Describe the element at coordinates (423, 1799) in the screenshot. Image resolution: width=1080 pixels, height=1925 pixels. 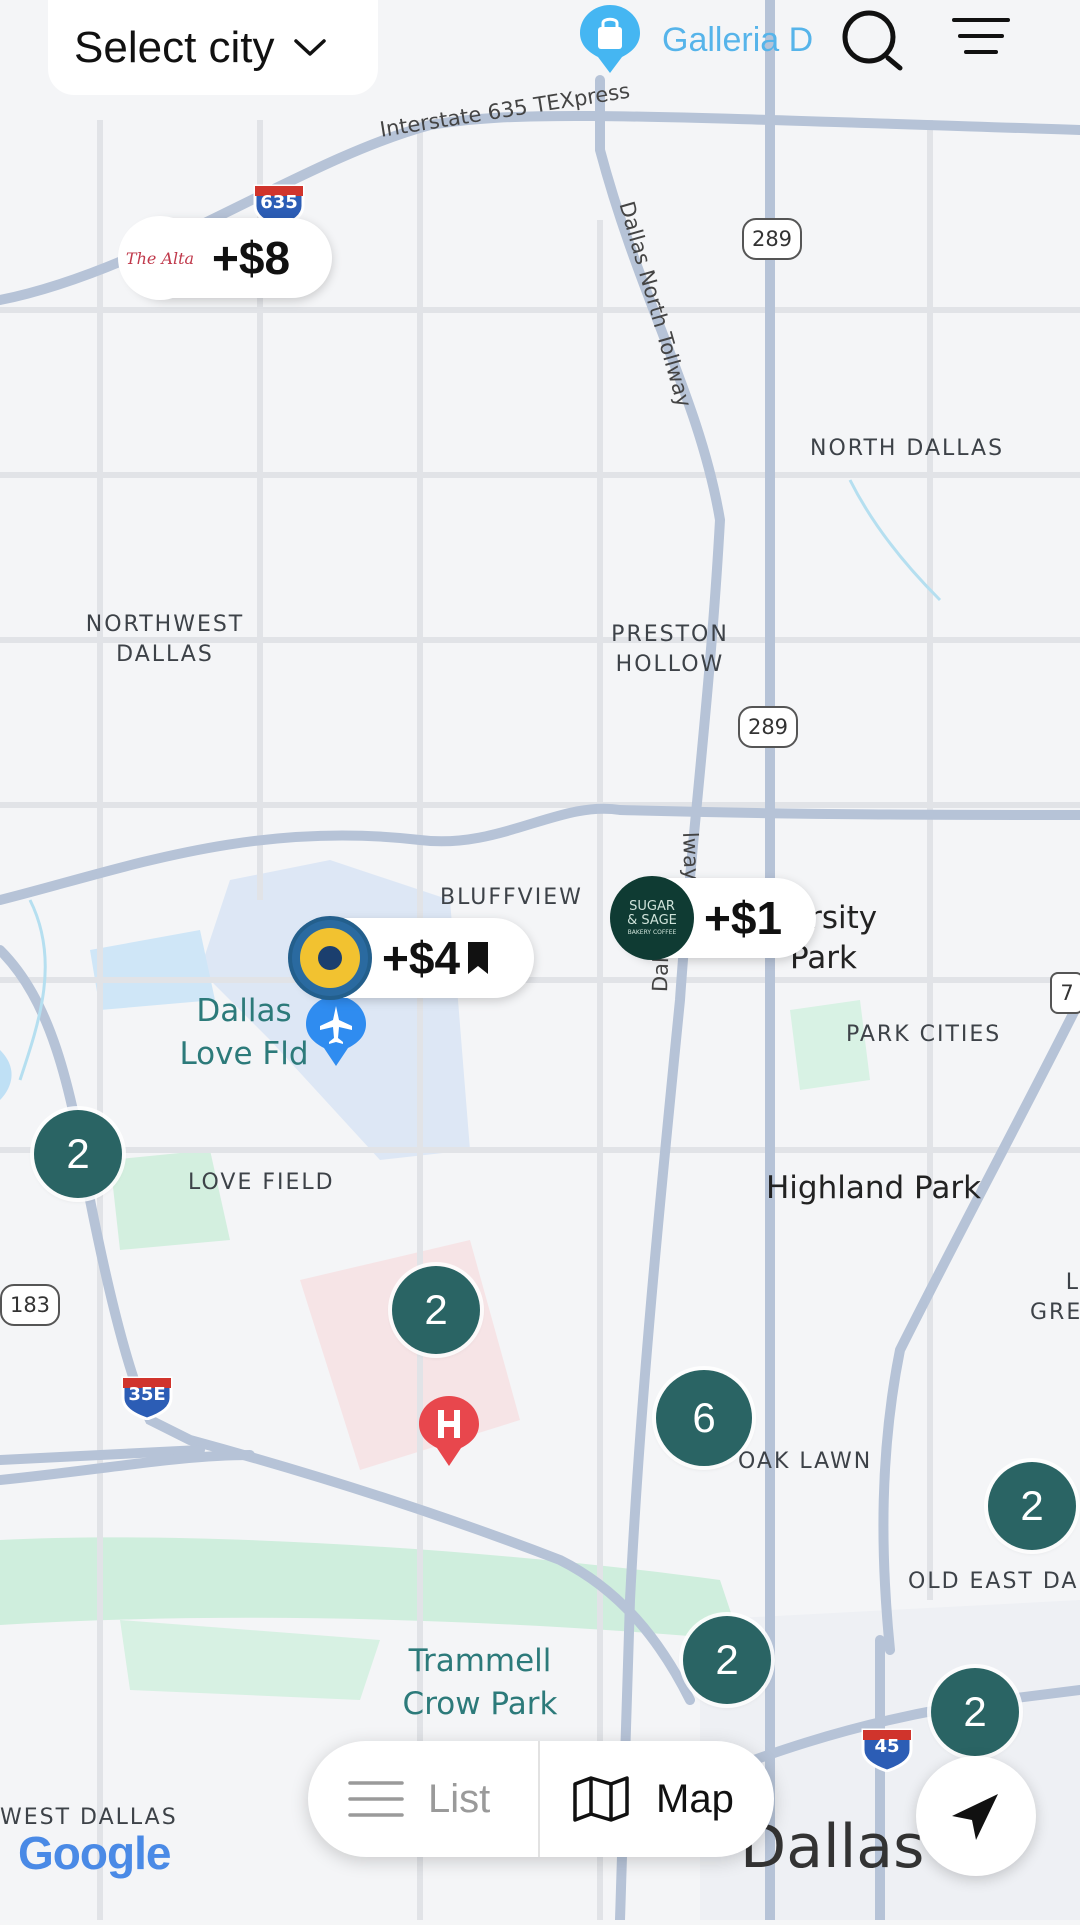
I see `list-view-button: List` at that location.